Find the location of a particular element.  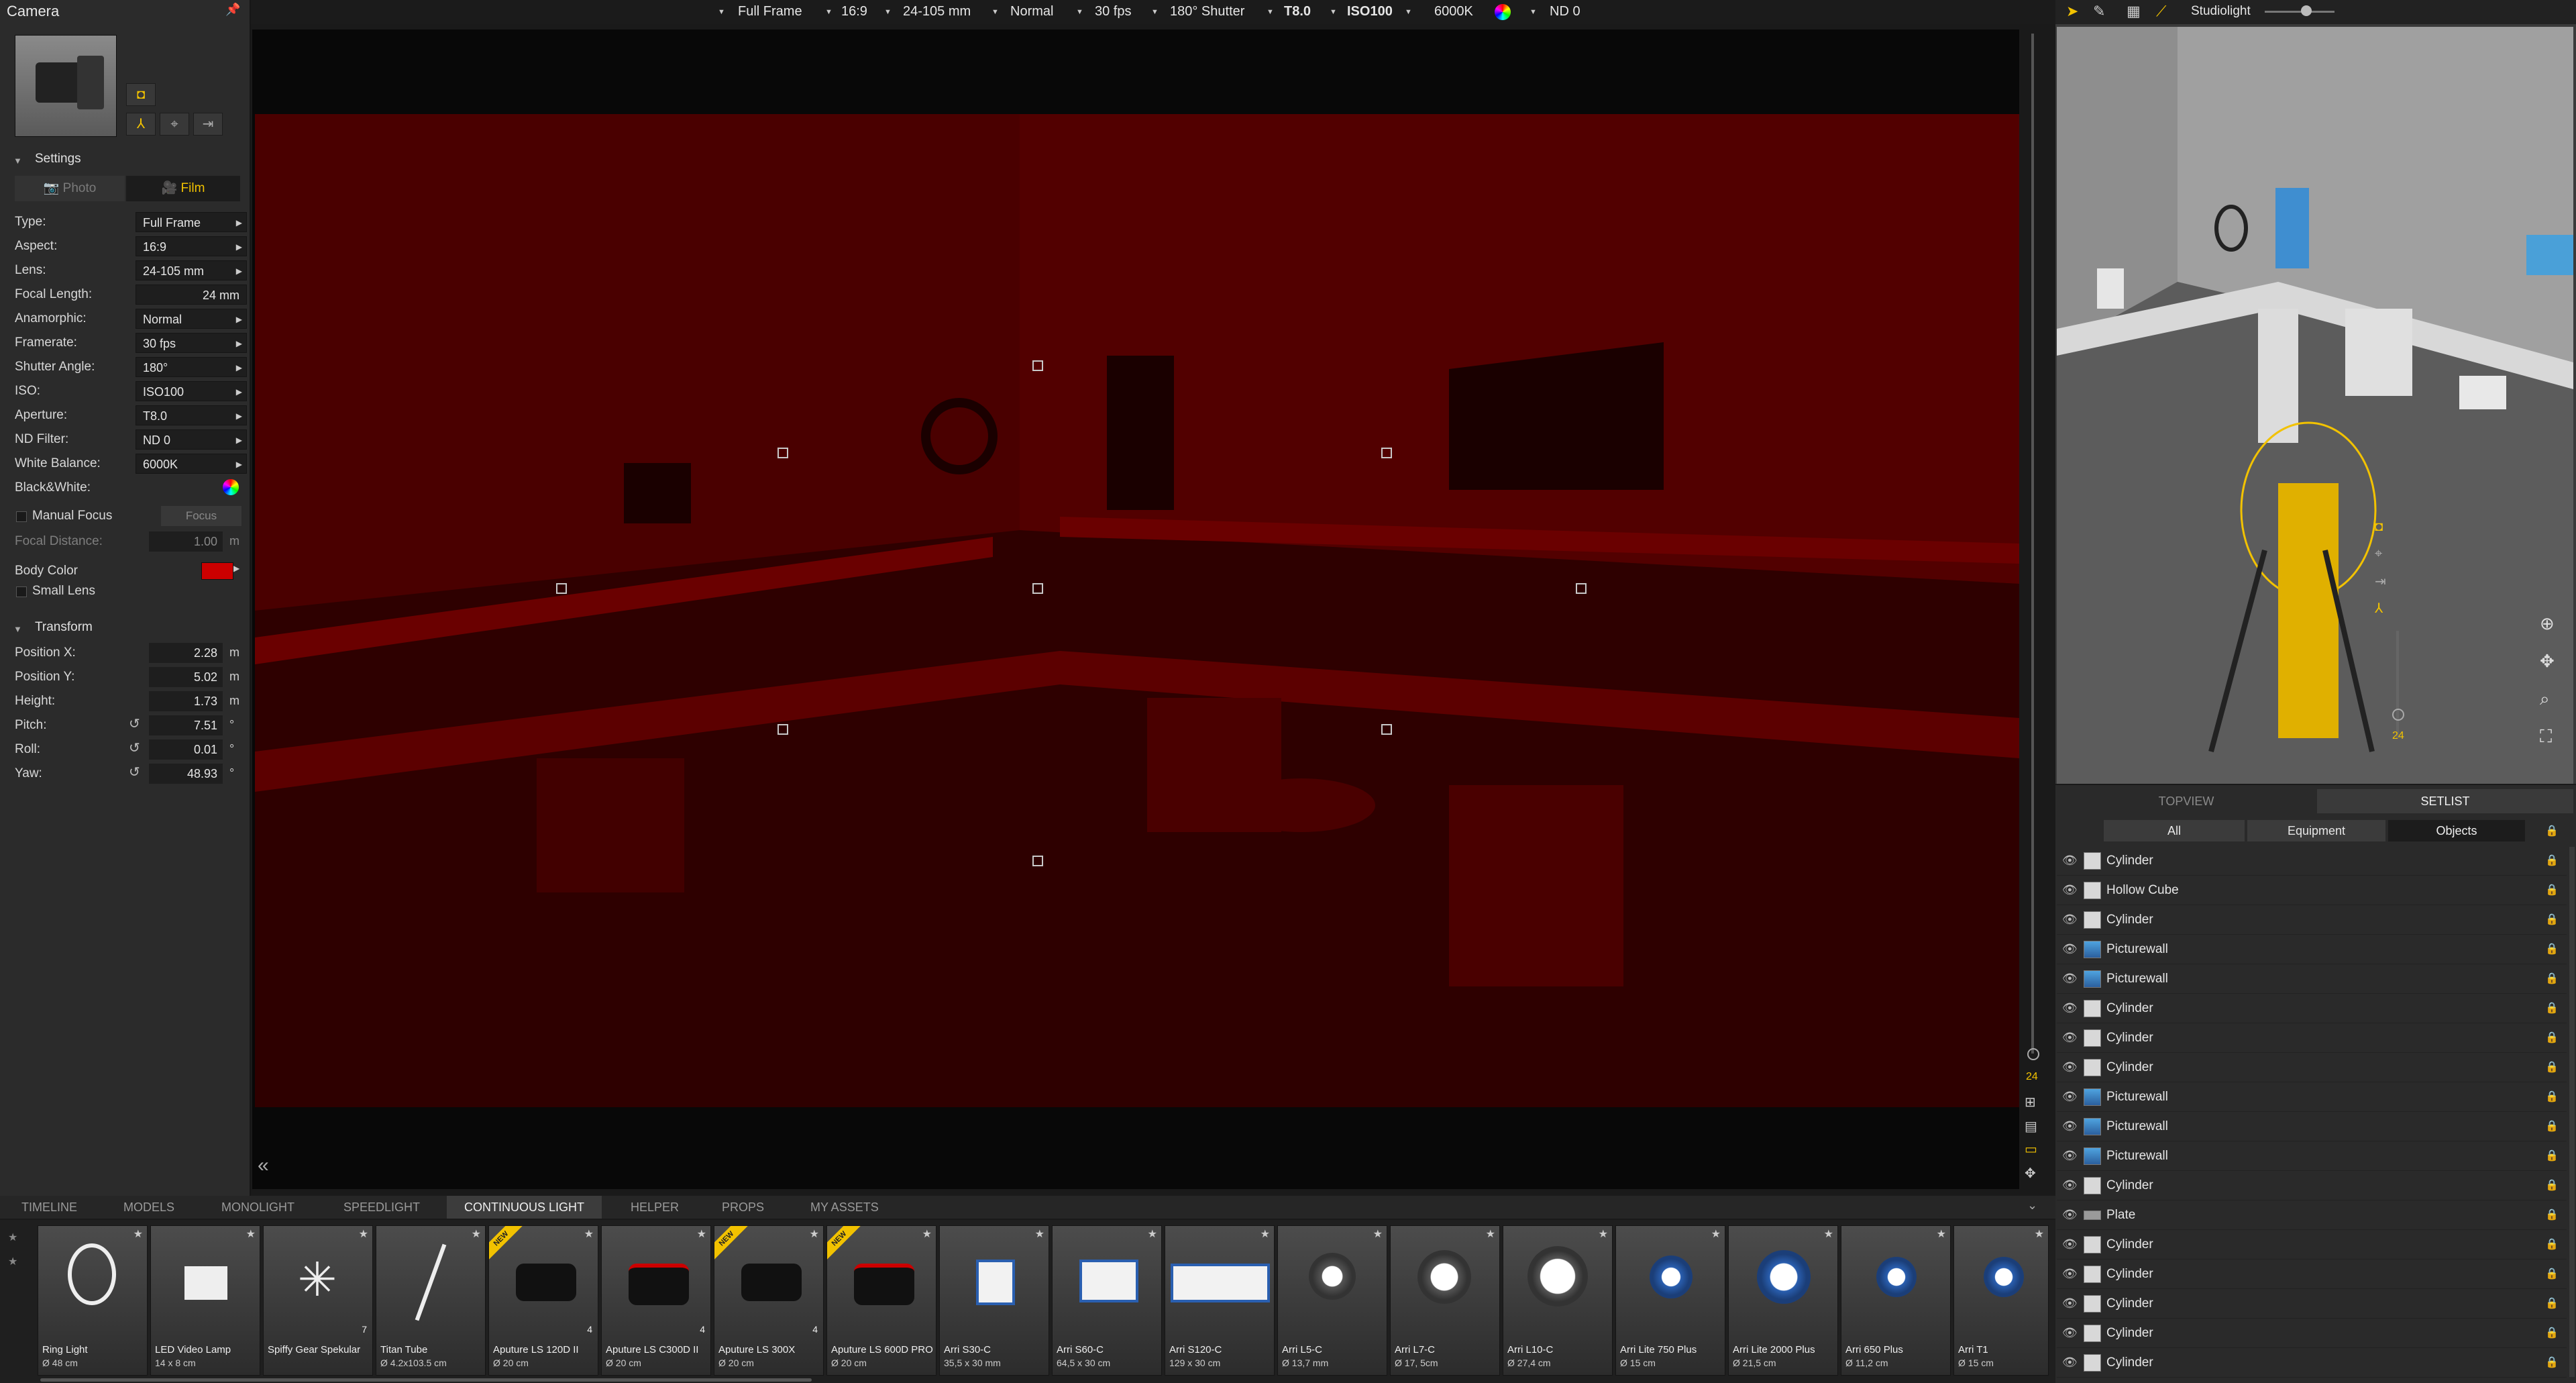

focal-length-field: 24 mm is located at coordinates (191, 295).